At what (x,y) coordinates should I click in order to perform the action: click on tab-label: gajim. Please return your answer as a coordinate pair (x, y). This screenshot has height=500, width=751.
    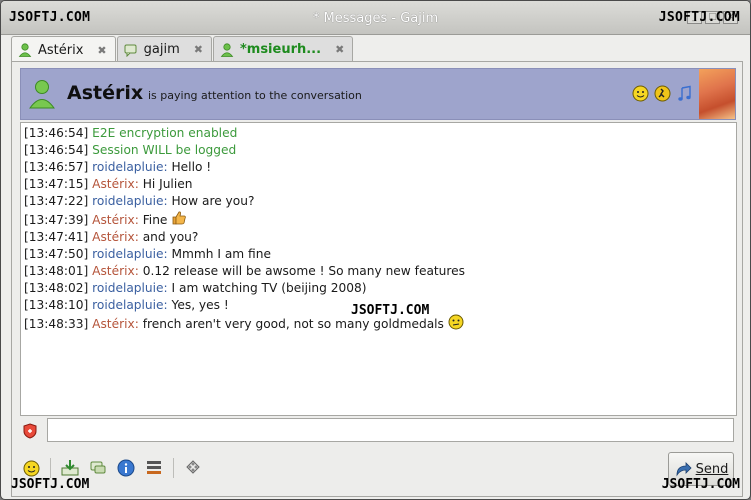
    Looking at the image, I should click on (161, 49).